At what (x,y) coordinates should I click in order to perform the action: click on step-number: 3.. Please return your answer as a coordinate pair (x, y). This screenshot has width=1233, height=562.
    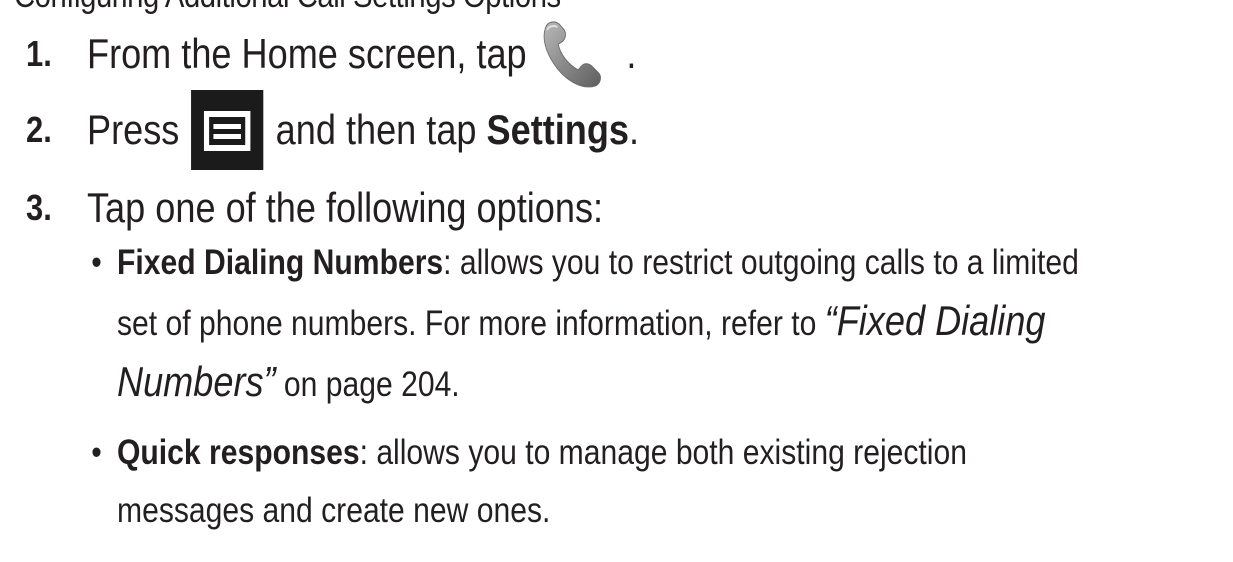
    Looking at the image, I should click on (39, 207).